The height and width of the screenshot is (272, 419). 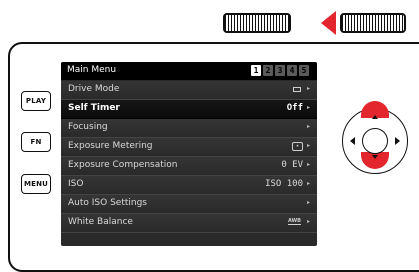 What do you see at coordinates (257, 23) in the screenshot?
I see `left-thumbwheel` at bounding box center [257, 23].